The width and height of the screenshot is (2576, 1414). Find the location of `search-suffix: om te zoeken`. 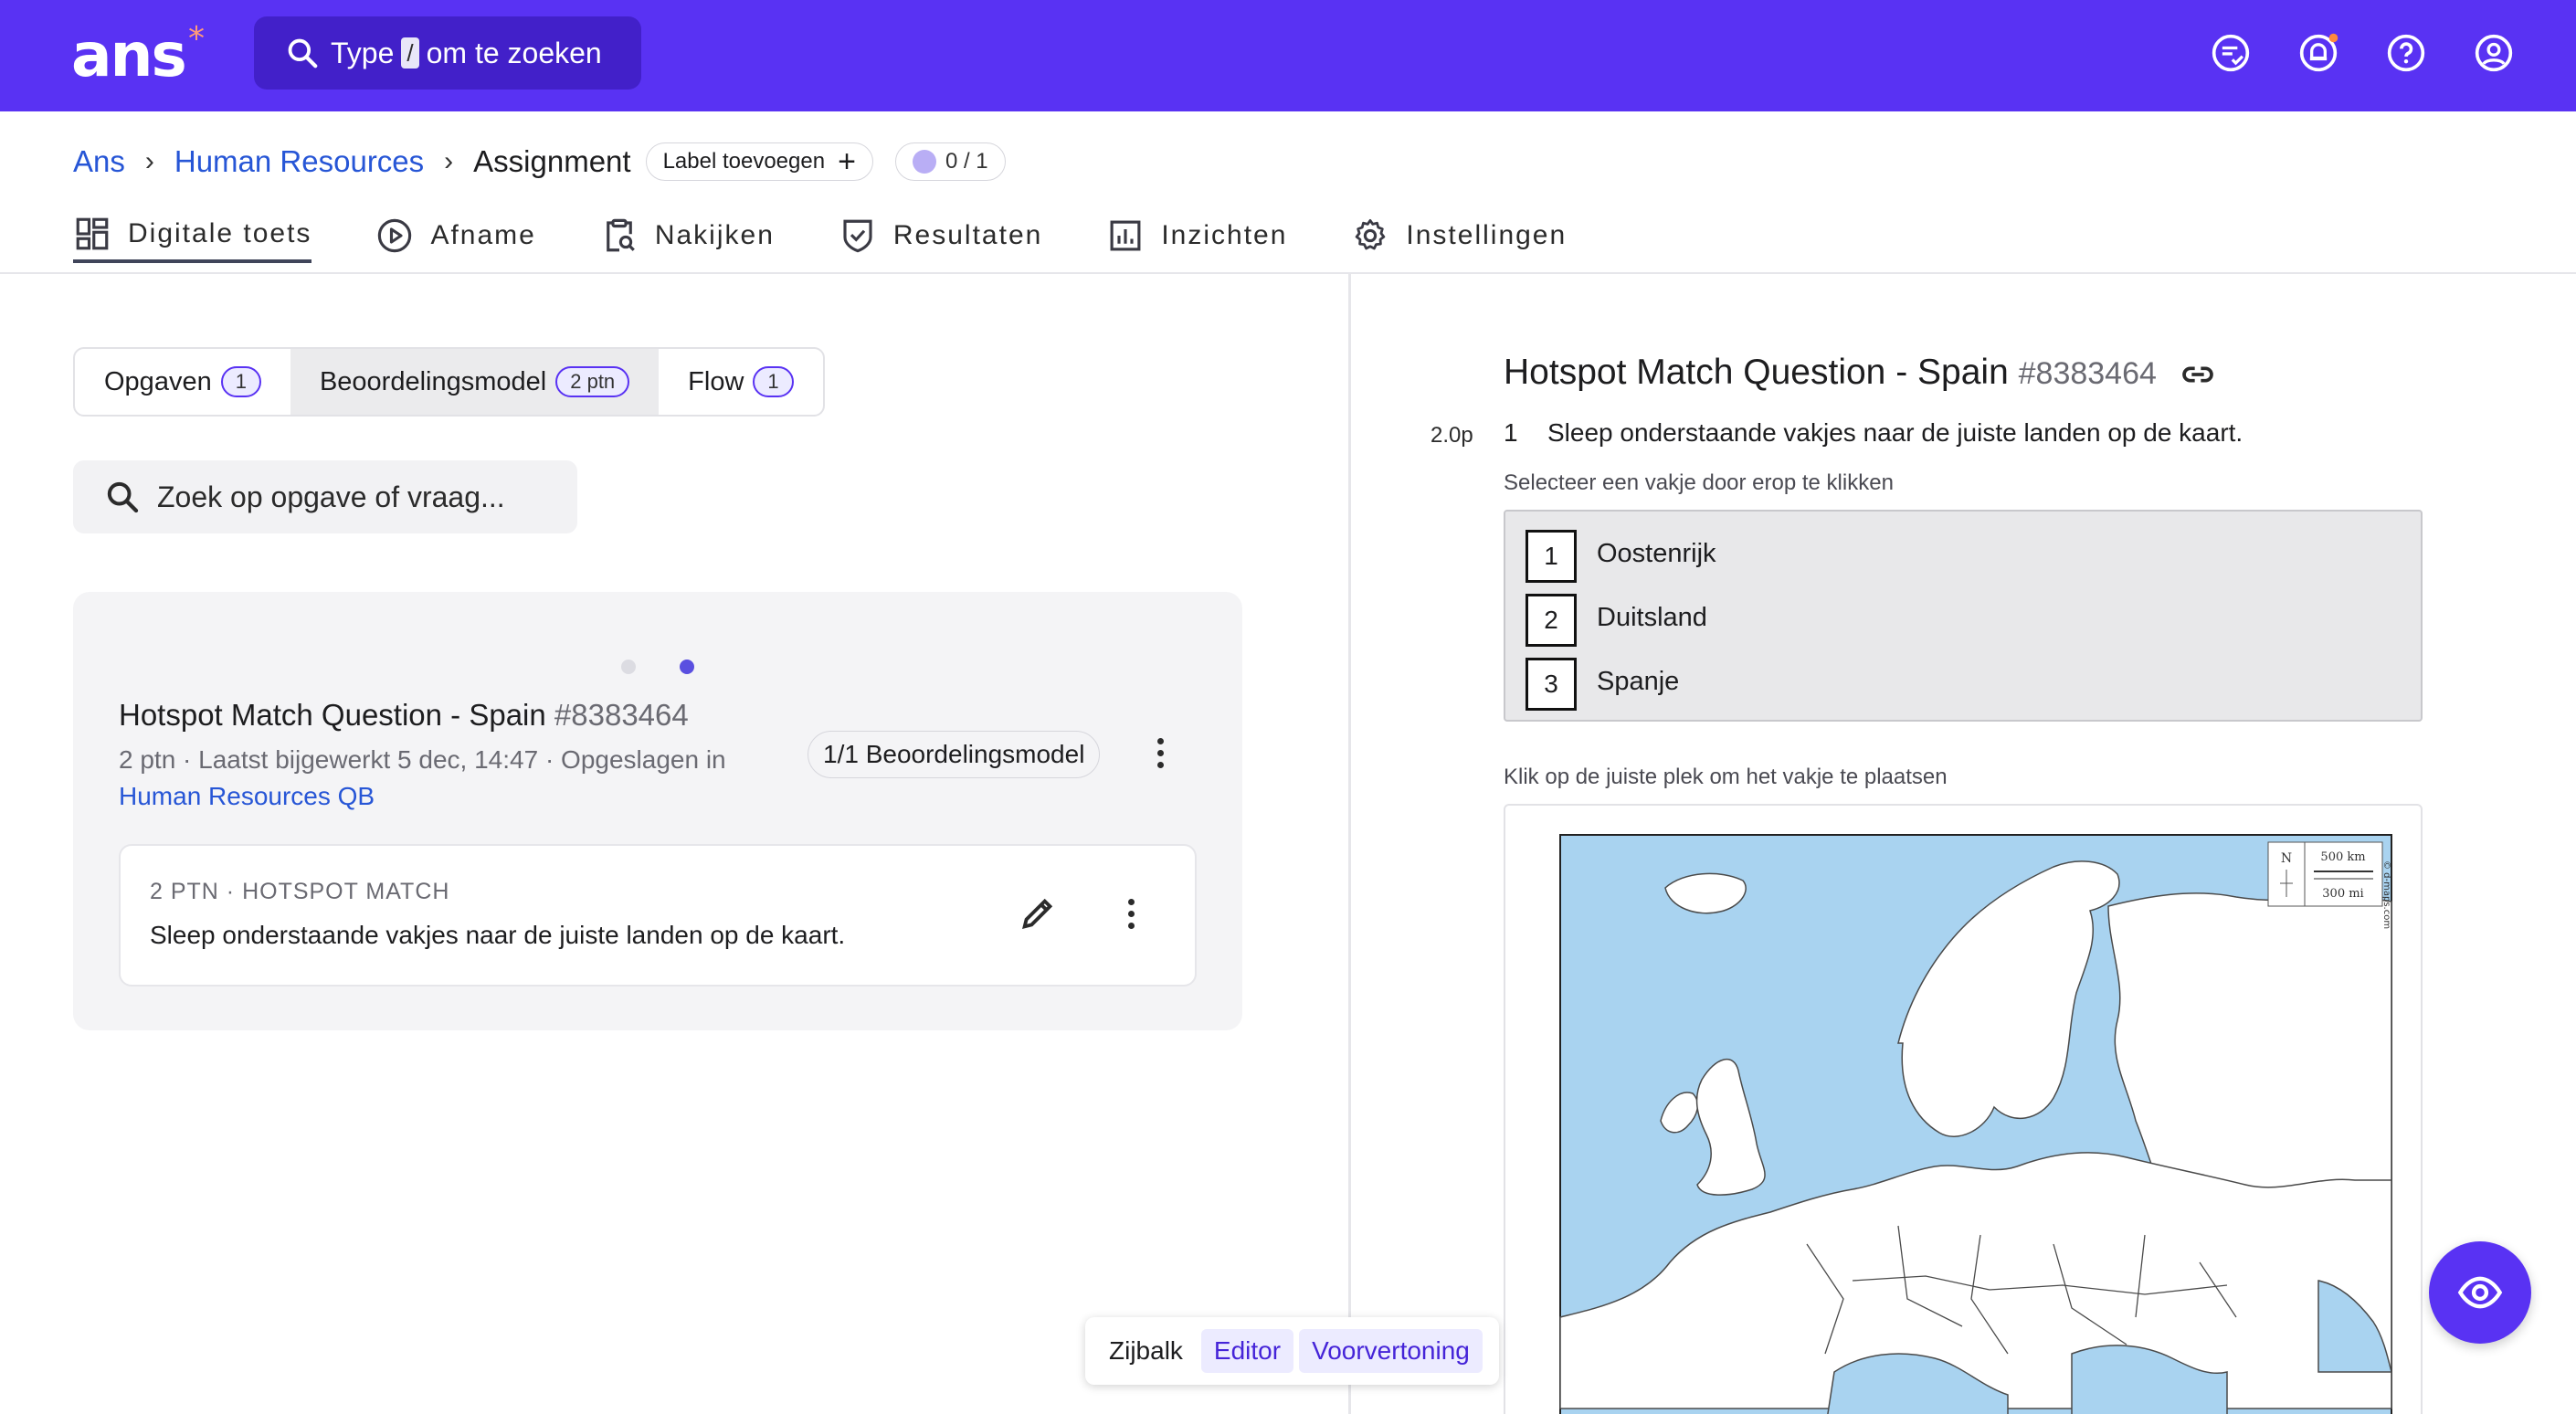

search-suffix: om te zoeken is located at coordinates (514, 52).